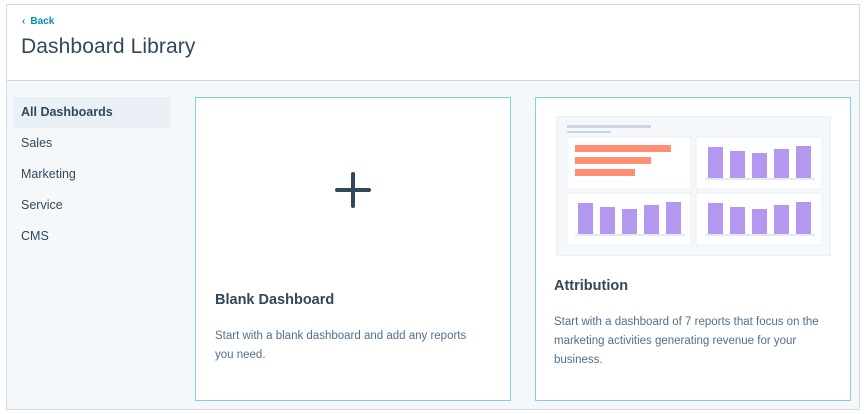  Describe the element at coordinates (92, 205) in the screenshot. I see `sidebar-item-service: Service` at that location.